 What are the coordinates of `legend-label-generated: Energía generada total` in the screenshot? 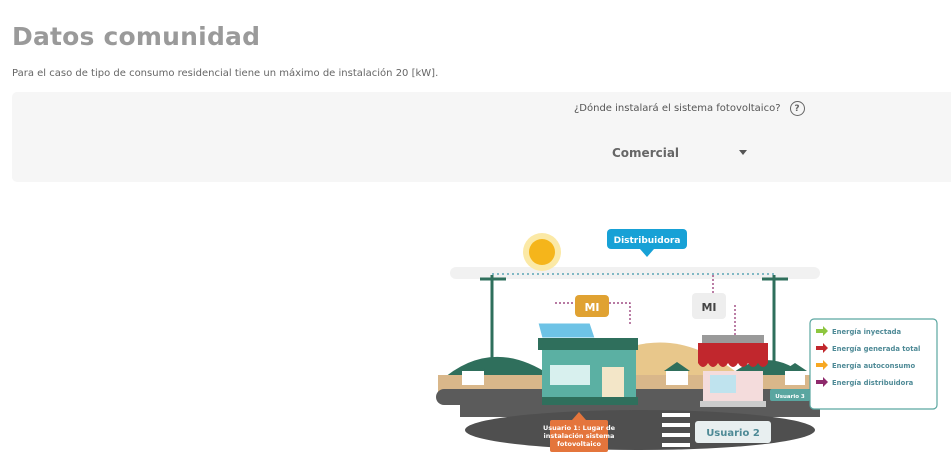 It's located at (876, 349).